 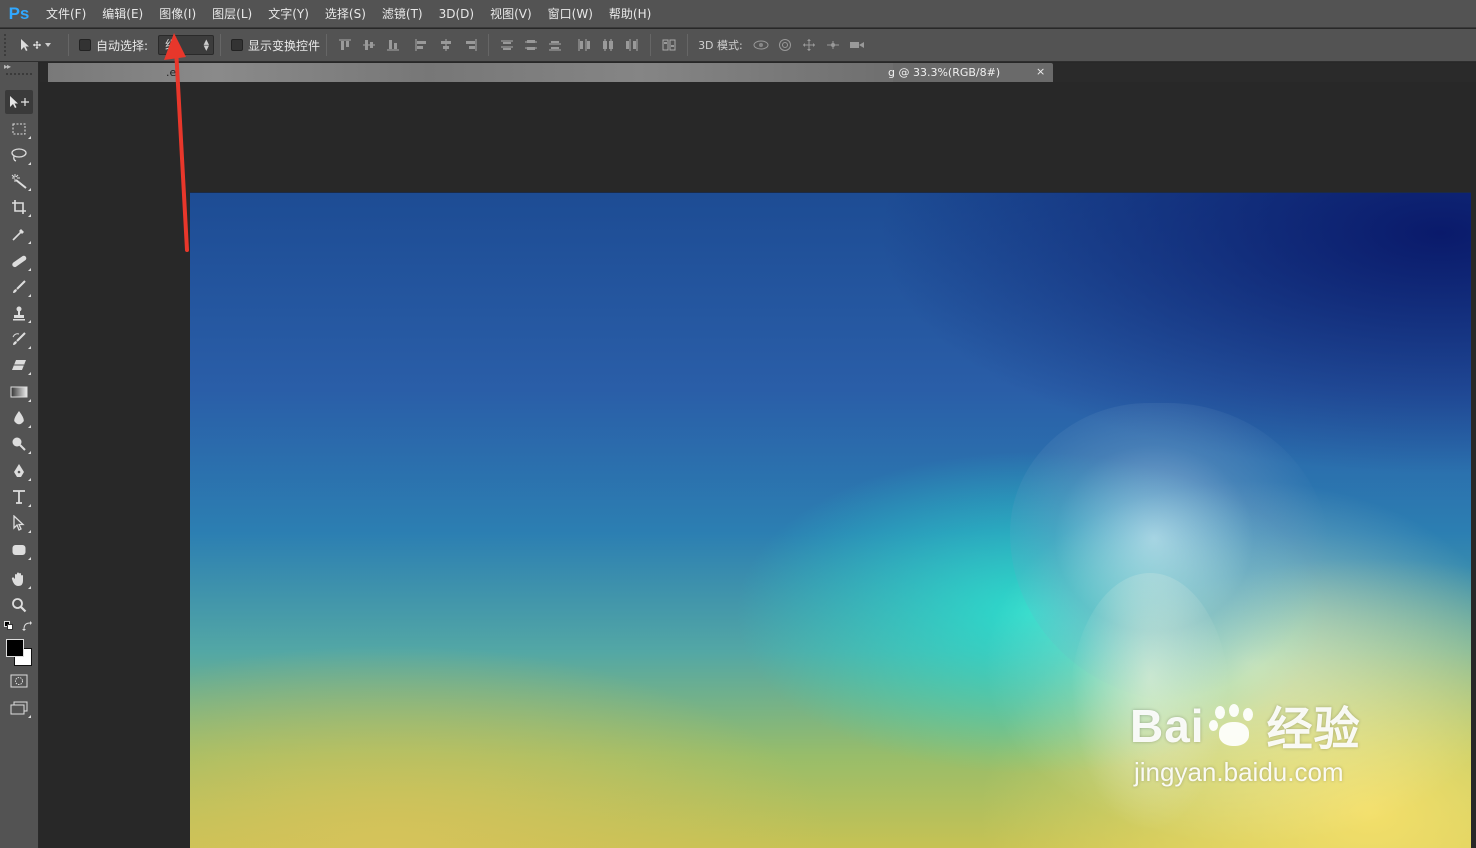 I want to click on eraser-icon, so click(x=19, y=365).